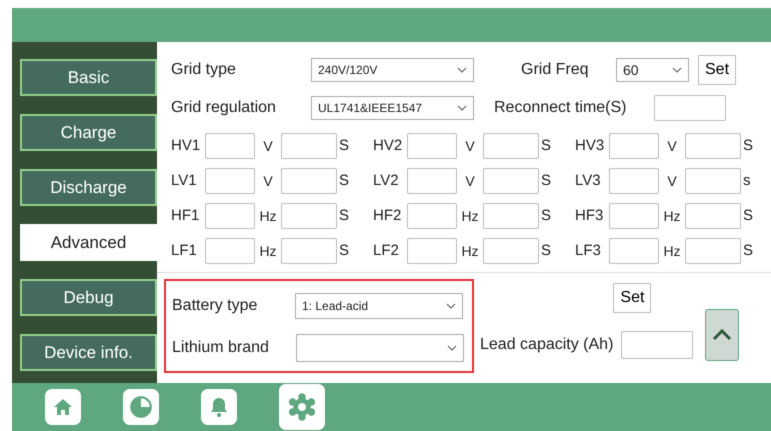 Image resolution: width=771 pixels, height=431 pixels. Describe the element at coordinates (588, 180) in the screenshot. I see `protection-label: LV3` at that location.